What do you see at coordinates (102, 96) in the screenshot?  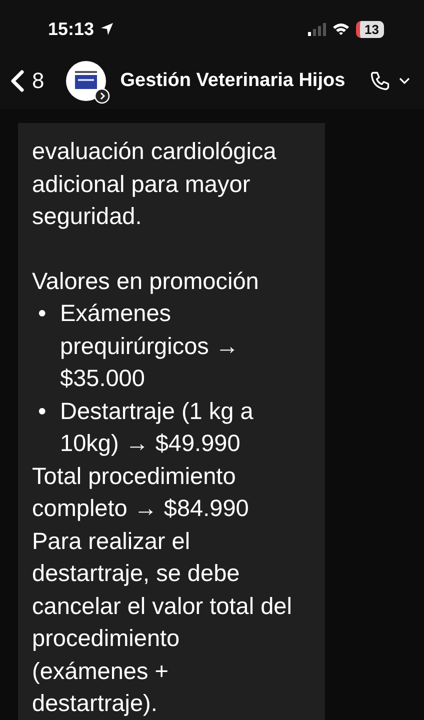 I see `chevron-badge-icon` at bounding box center [102, 96].